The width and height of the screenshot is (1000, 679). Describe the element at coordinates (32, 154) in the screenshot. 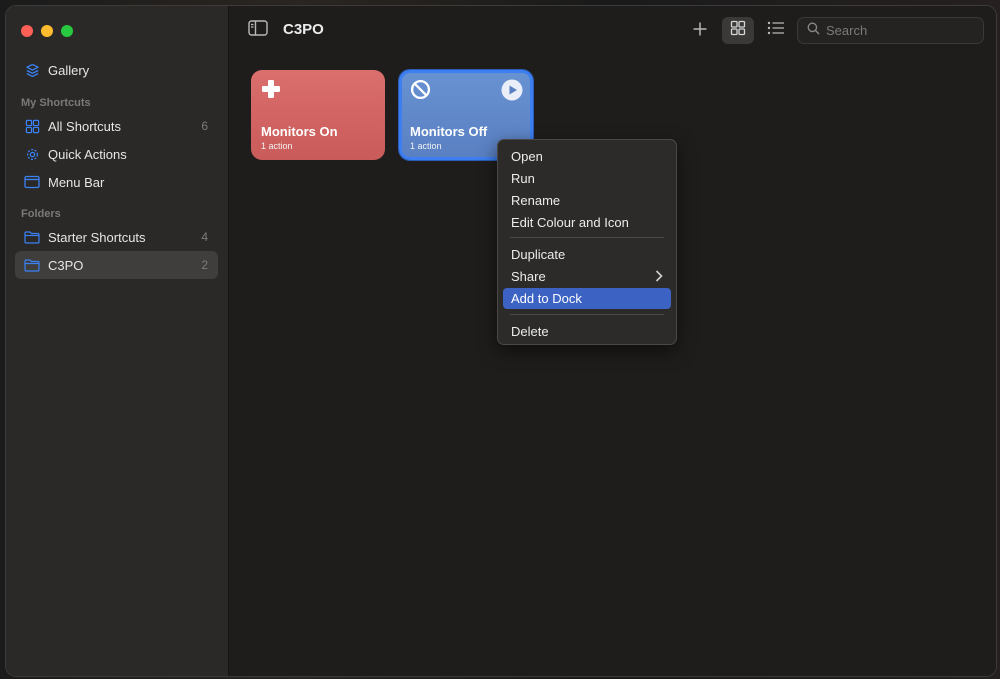

I see `gear-icon` at that location.